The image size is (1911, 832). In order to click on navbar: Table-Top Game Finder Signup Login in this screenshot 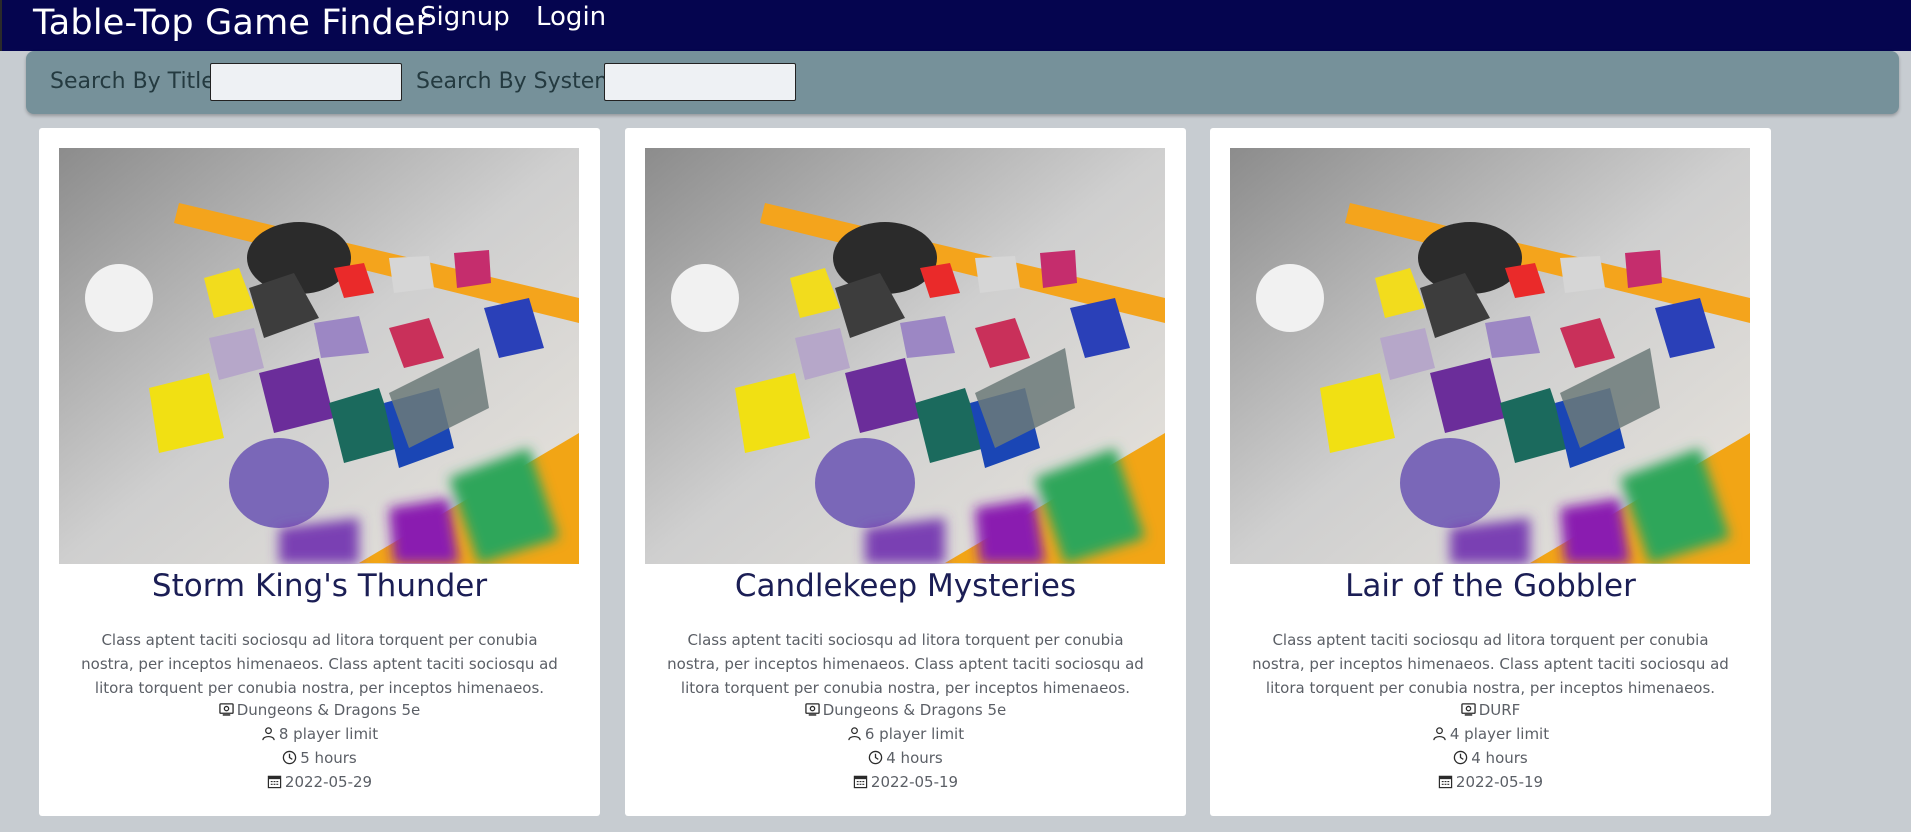, I will do `click(955, 25)`.